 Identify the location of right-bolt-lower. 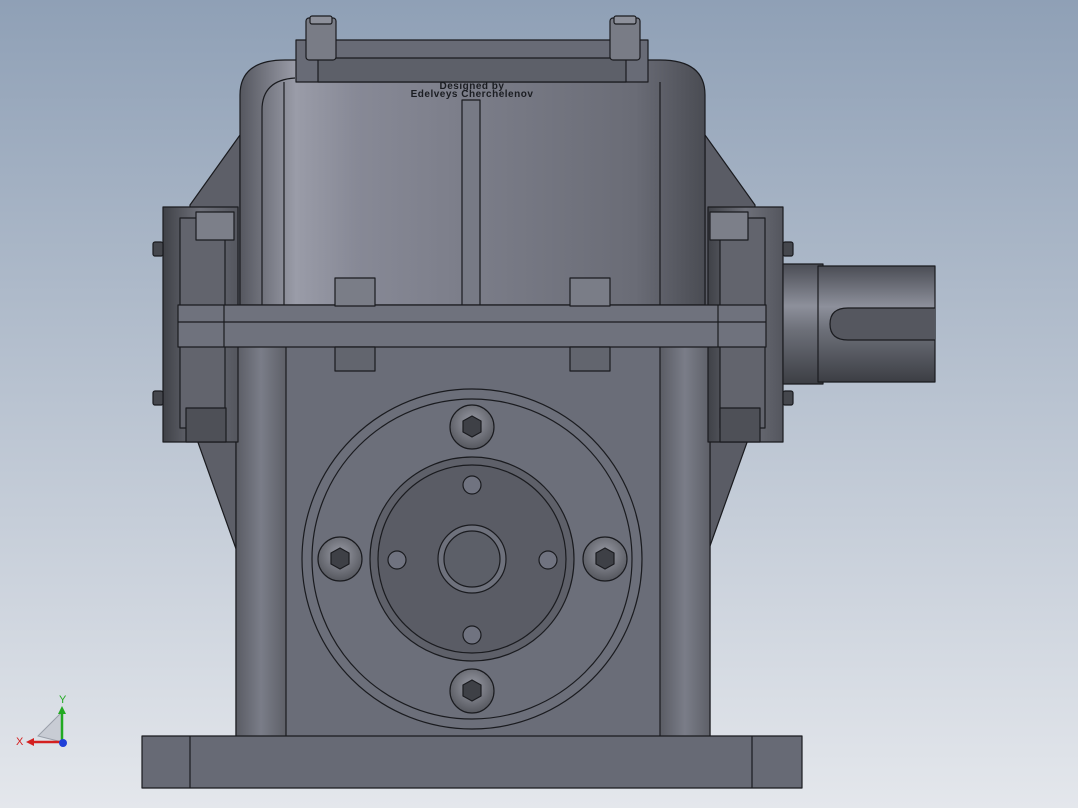
(788, 398).